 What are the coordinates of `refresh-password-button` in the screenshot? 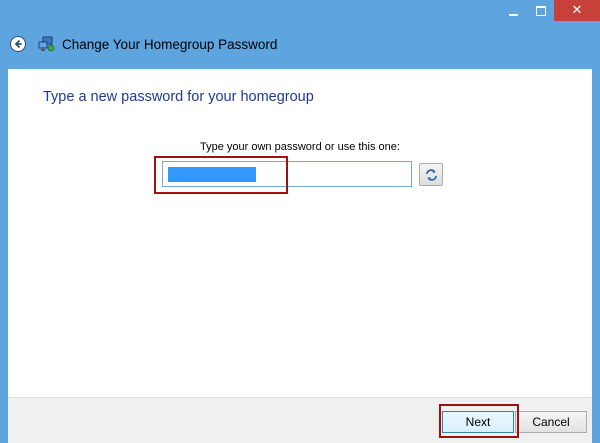 It's located at (431, 174).